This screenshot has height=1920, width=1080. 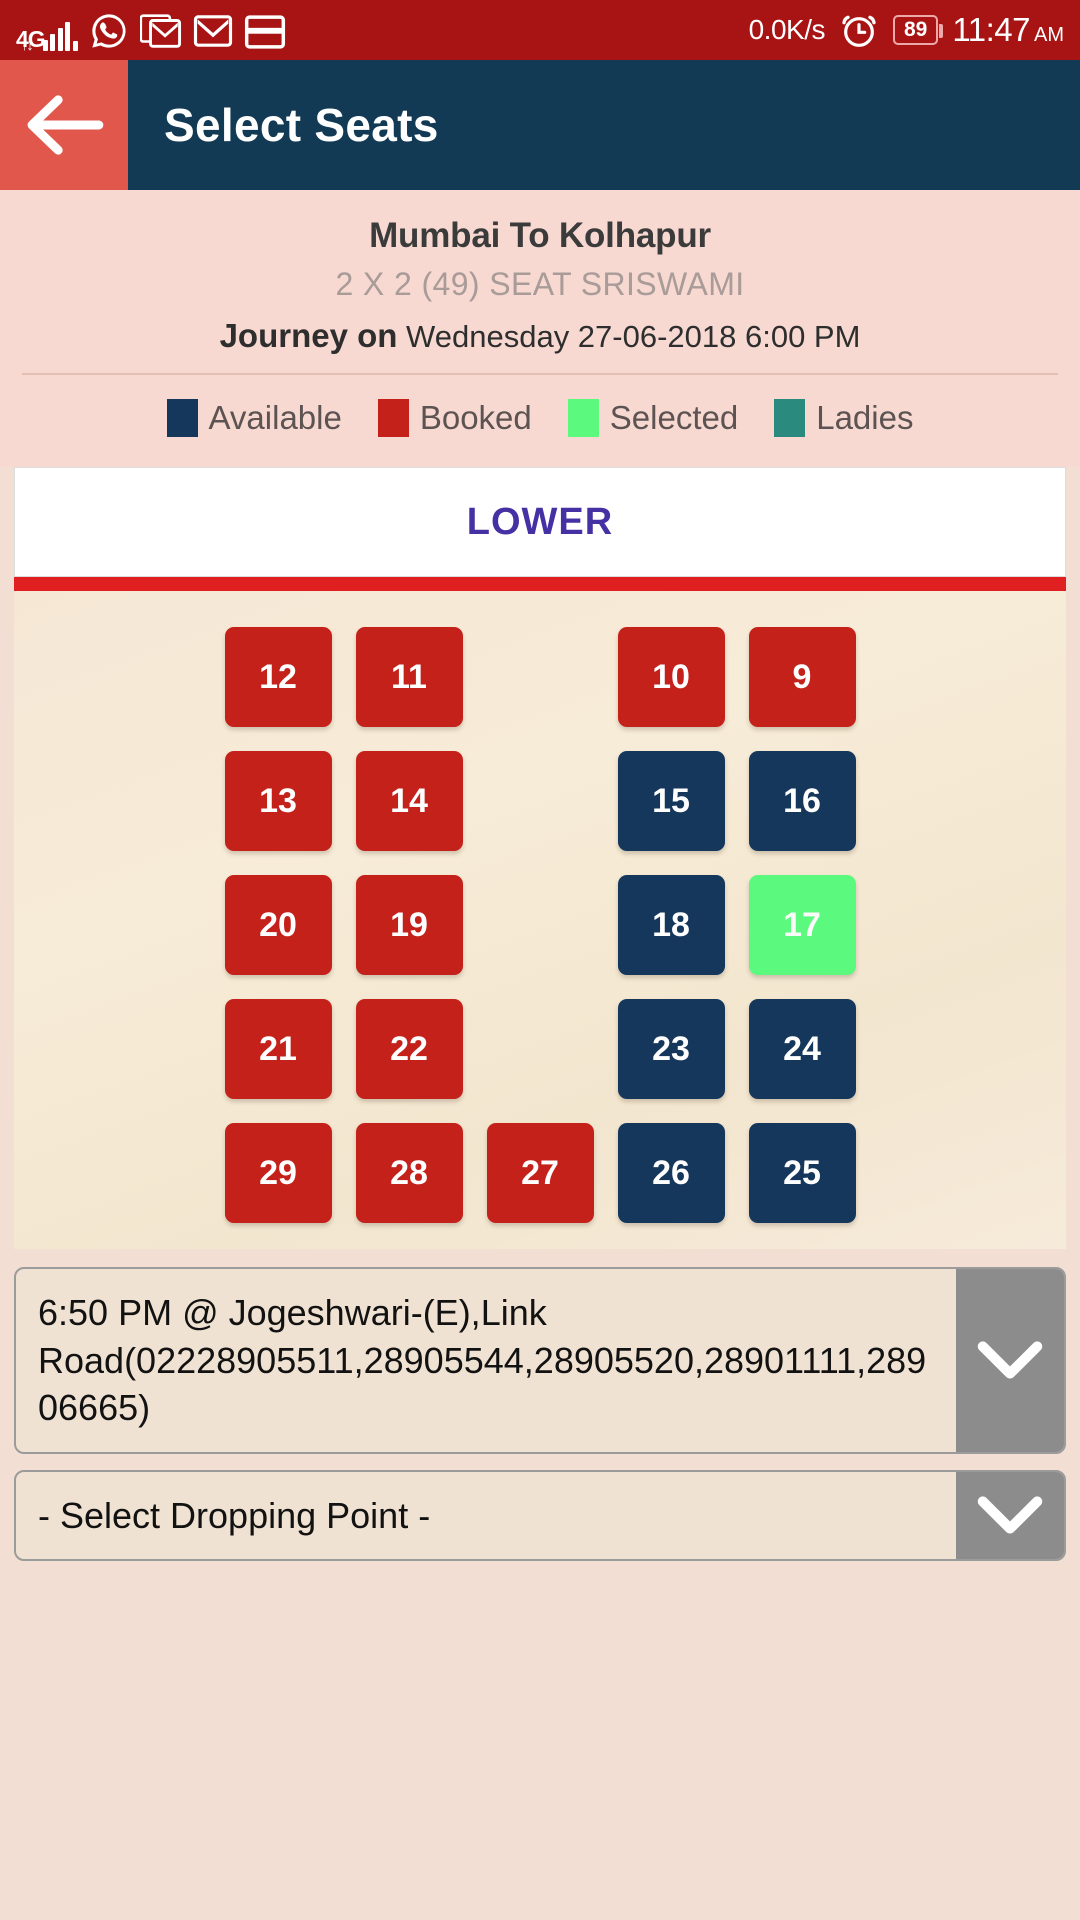 What do you see at coordinates (264, 32) in the screenshot?
I see `card-icon` at bounding box center [264, 32].